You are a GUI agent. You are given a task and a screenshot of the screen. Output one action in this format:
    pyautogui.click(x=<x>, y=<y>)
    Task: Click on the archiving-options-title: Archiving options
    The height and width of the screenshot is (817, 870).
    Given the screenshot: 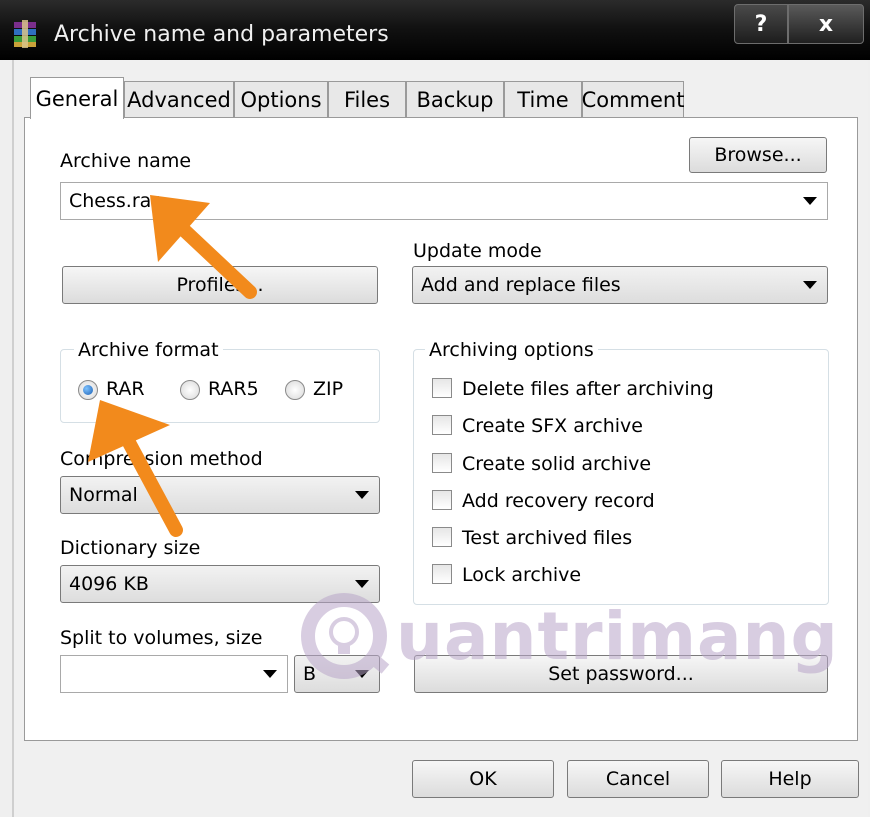 What is the action you would take?
    pyautogui.click(x=511, y=350)
    